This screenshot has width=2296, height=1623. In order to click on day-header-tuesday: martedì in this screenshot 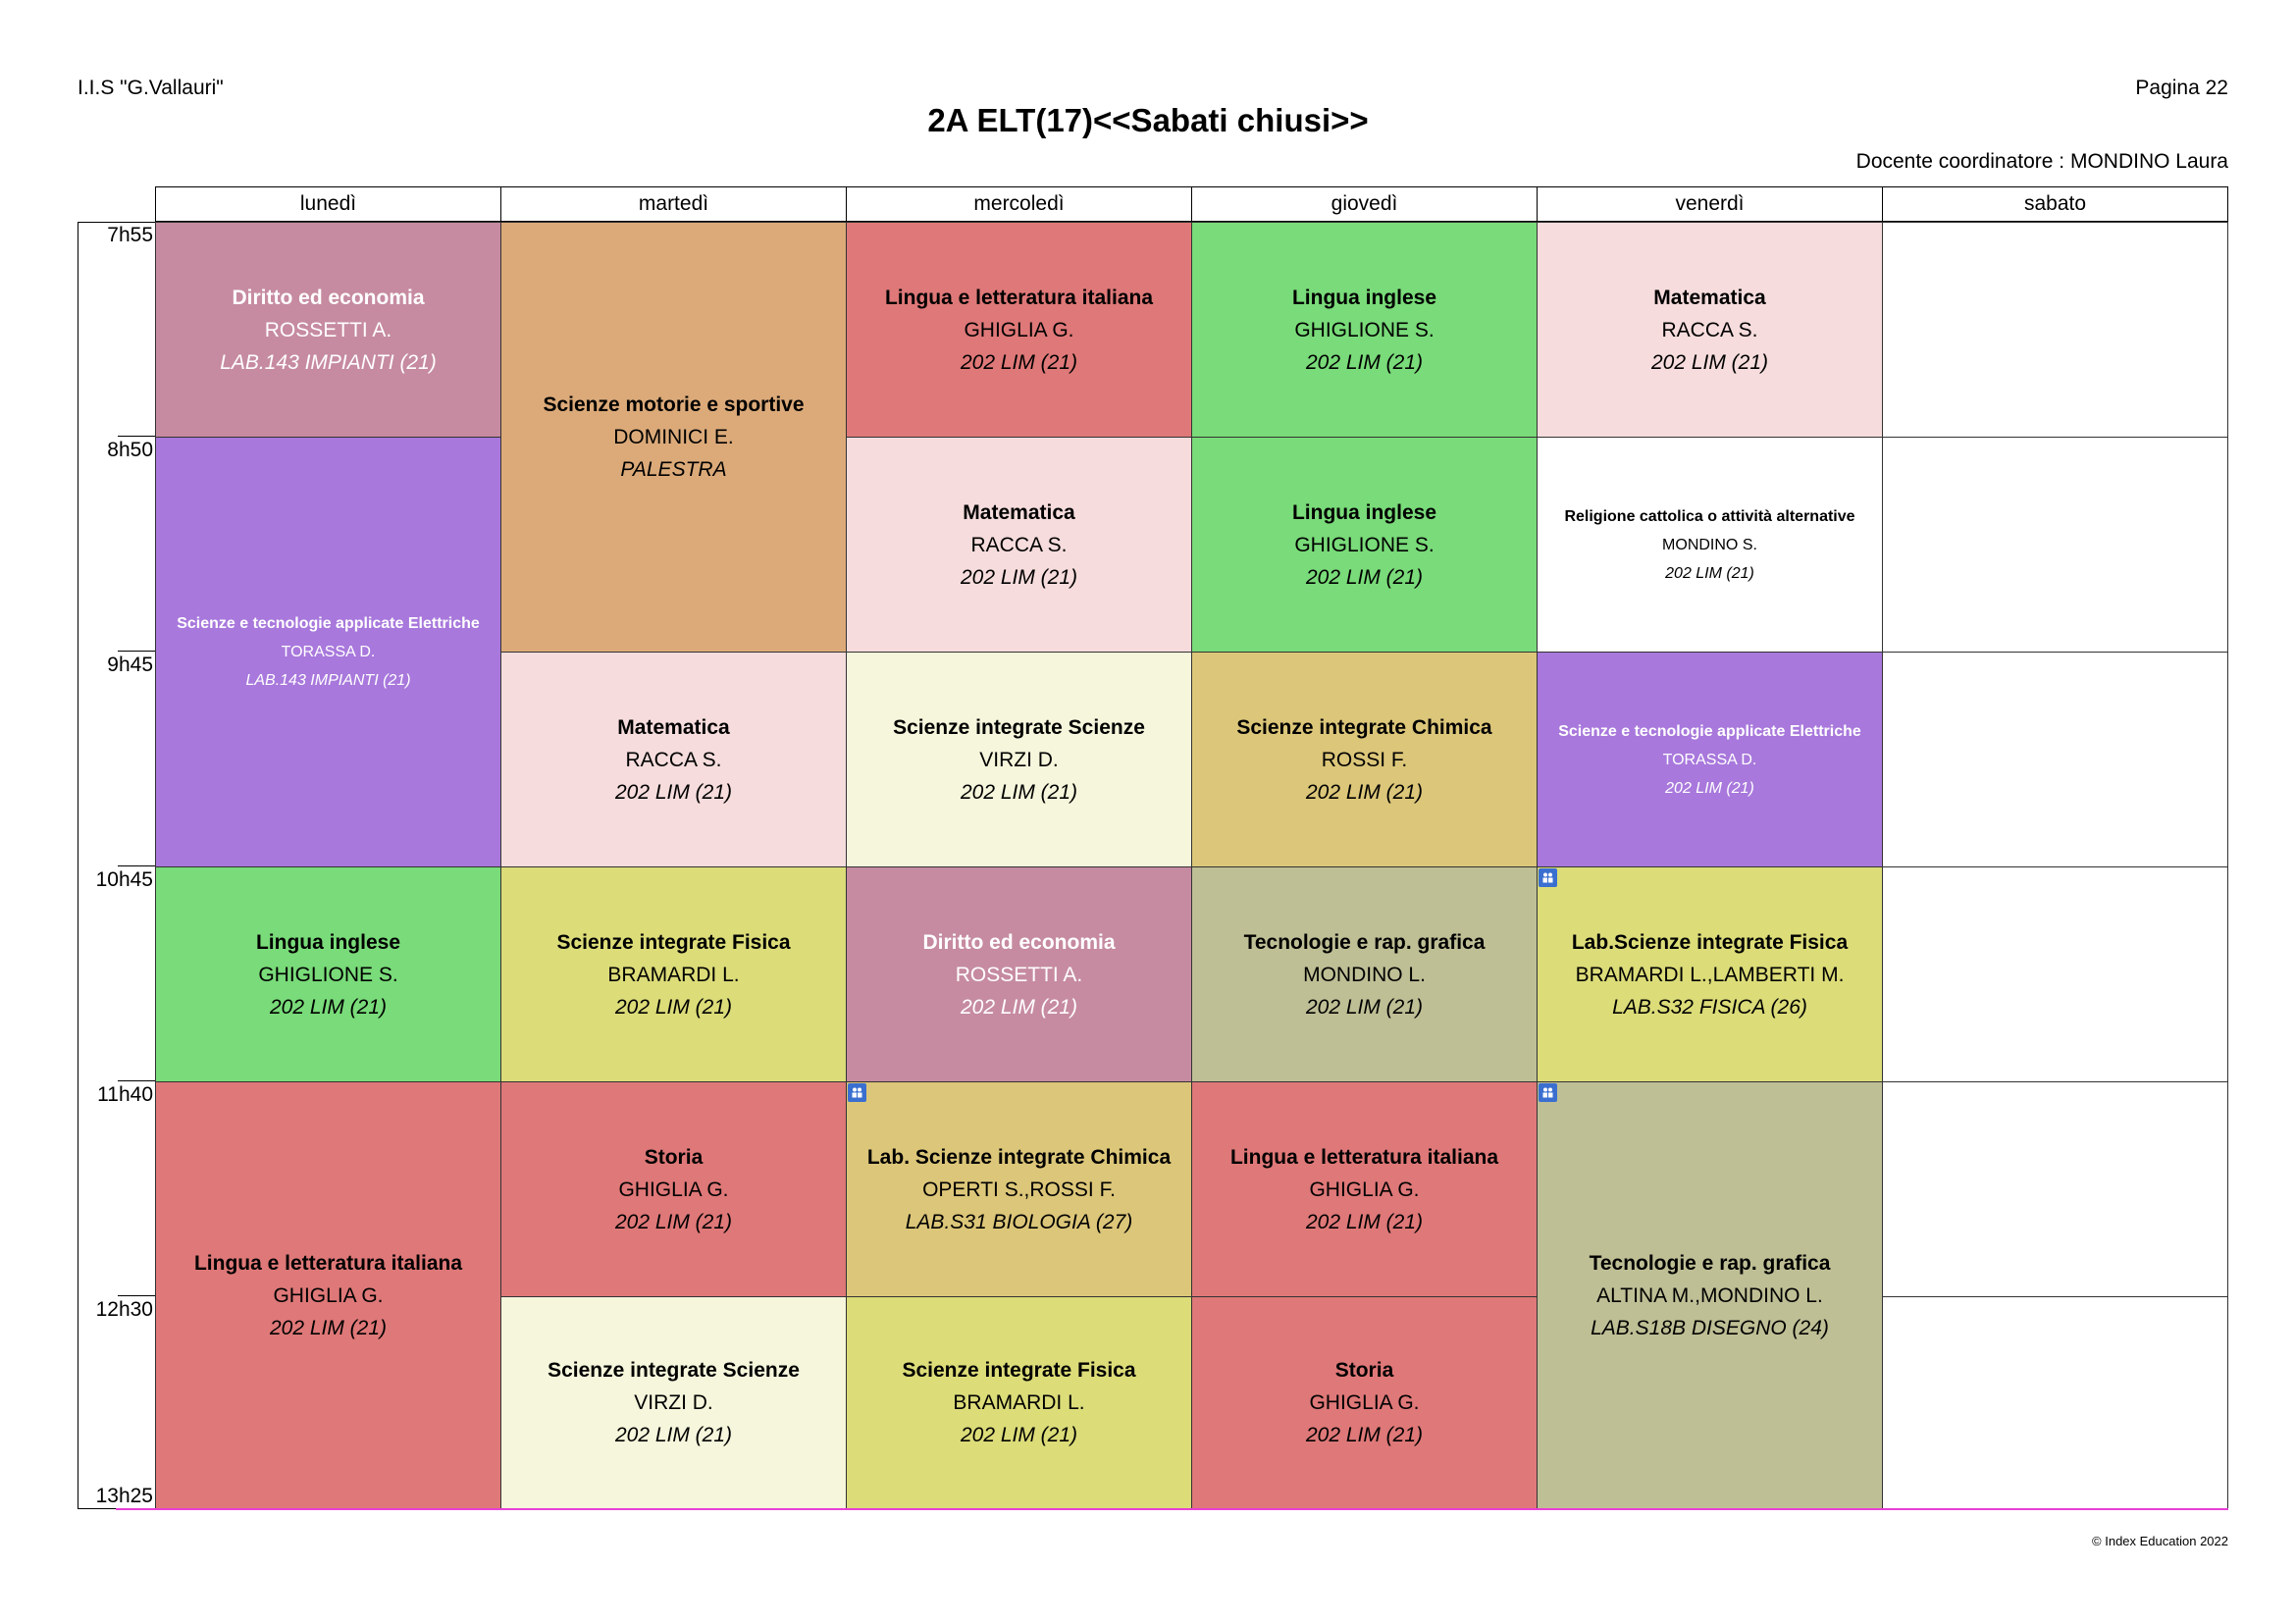, I will do `click(673, 204)`.